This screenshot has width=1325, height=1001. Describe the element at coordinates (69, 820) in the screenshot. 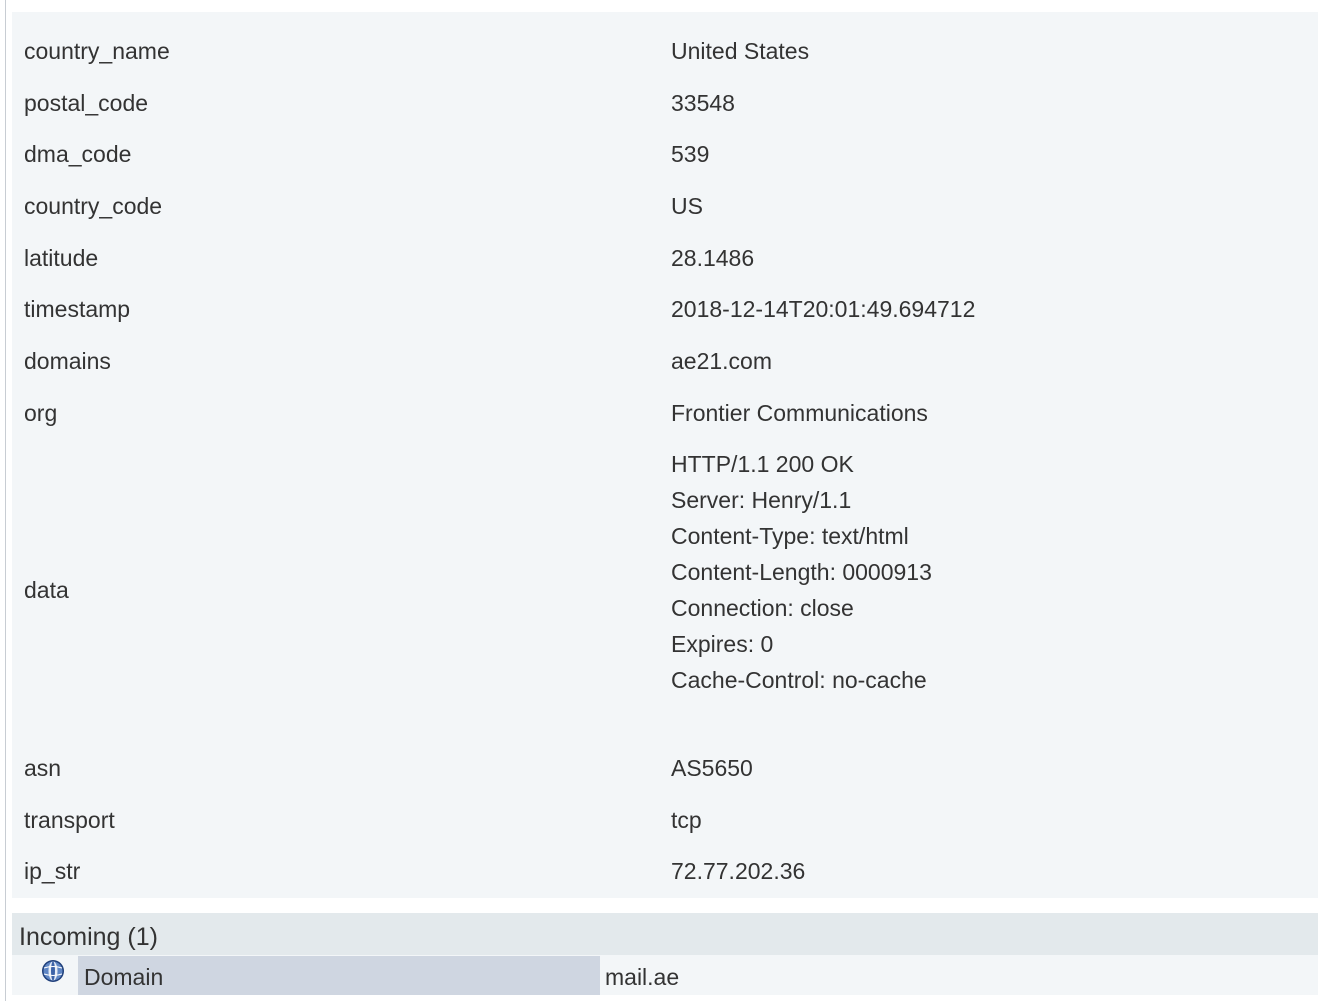

I see `property-key: transport` at that location.